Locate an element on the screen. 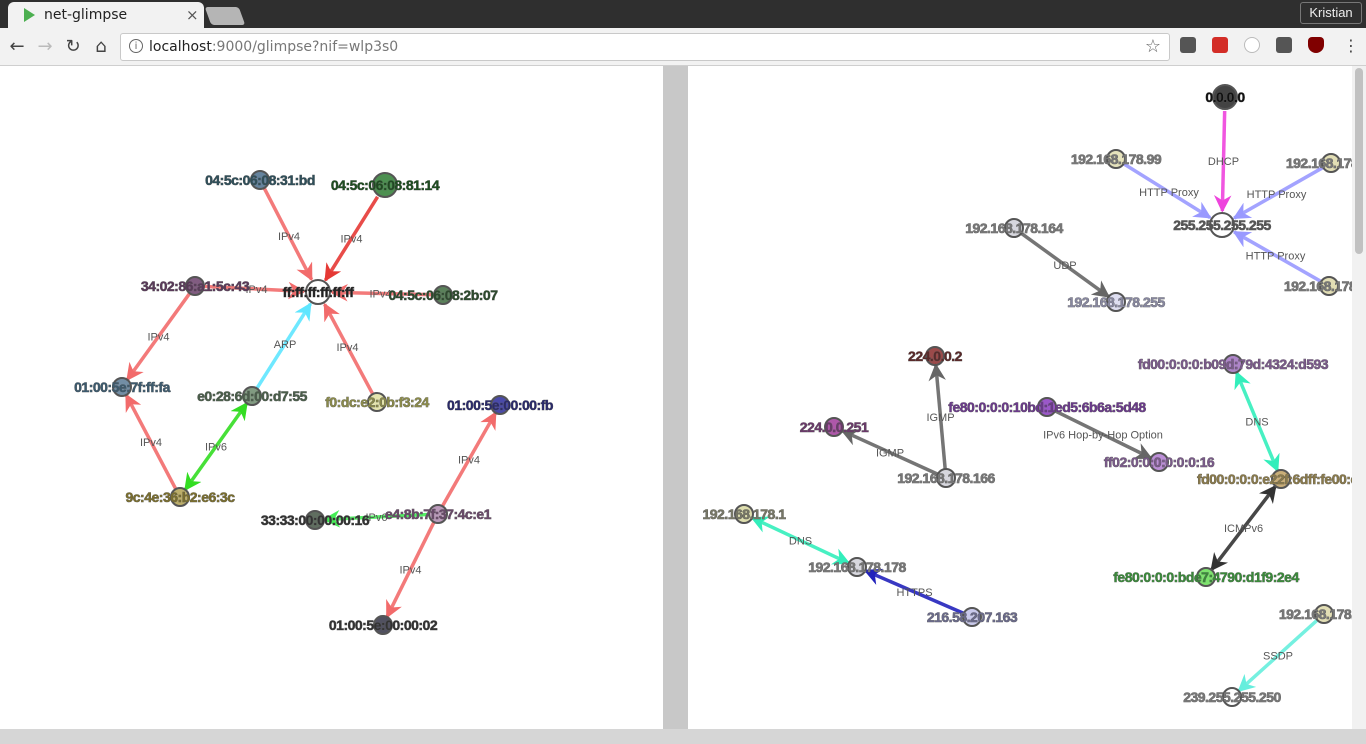 This screenshot has height=744, width=1366. node-label: 192.168.178.22 is located at coordinates (1319, 163).